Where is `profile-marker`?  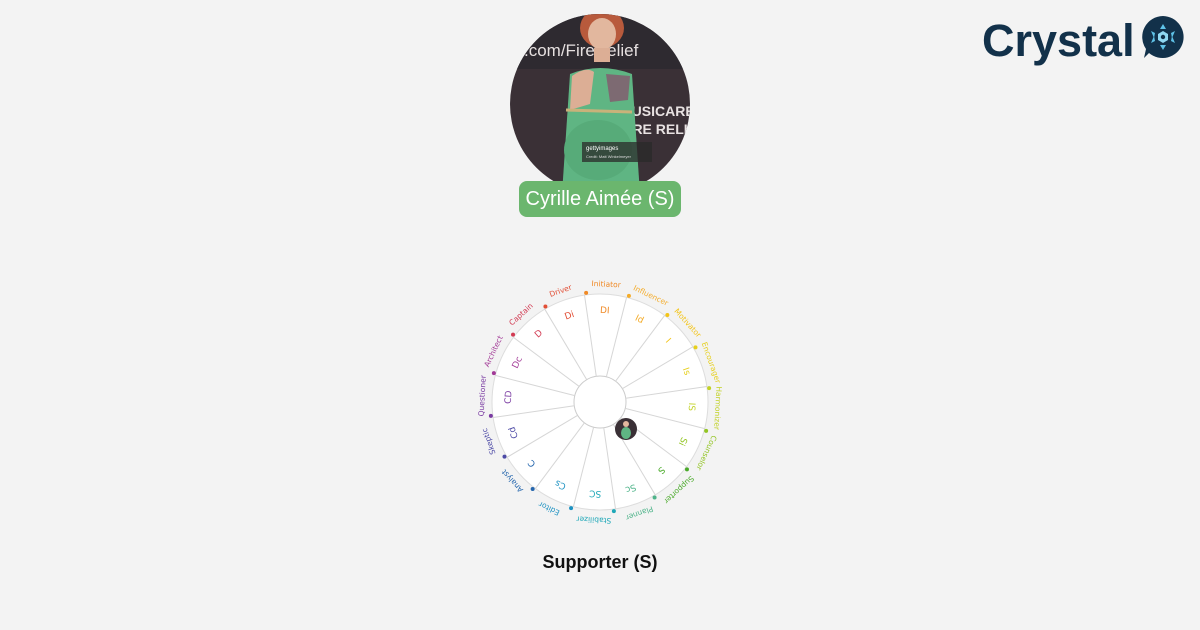
profile-marker is located at coordinates (626, 429).